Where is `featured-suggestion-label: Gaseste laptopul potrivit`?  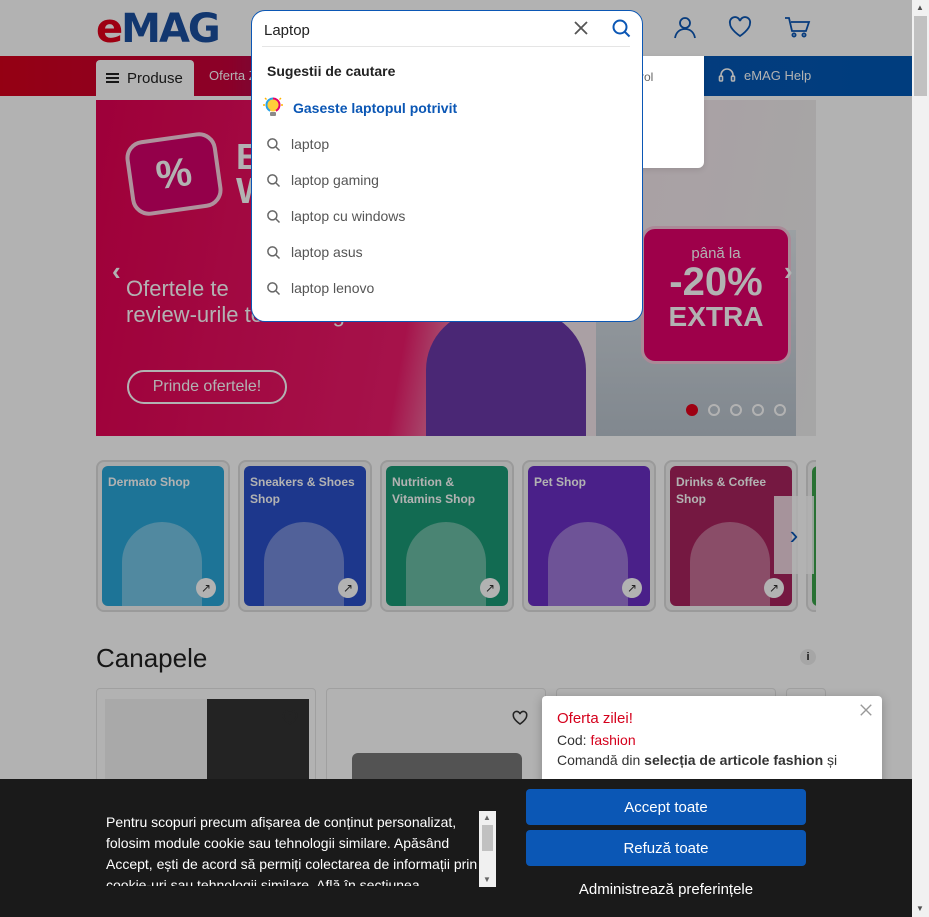
featured-suggestion-label: Gaseste laptopul potrivit is located at coordinates (375, 108).